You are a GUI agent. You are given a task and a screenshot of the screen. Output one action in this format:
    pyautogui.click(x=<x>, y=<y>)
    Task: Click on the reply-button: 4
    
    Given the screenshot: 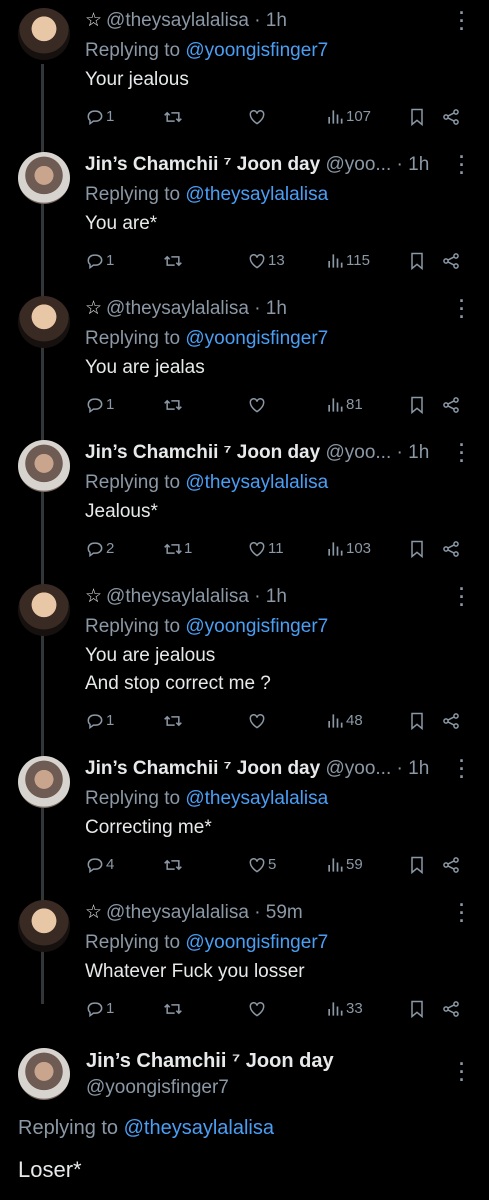 What is the action you would take?
    pyautogui.click(x=99, y=865)
    